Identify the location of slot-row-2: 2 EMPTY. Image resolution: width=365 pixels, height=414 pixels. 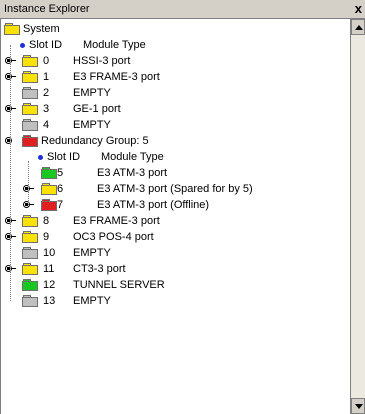
(173, 93).